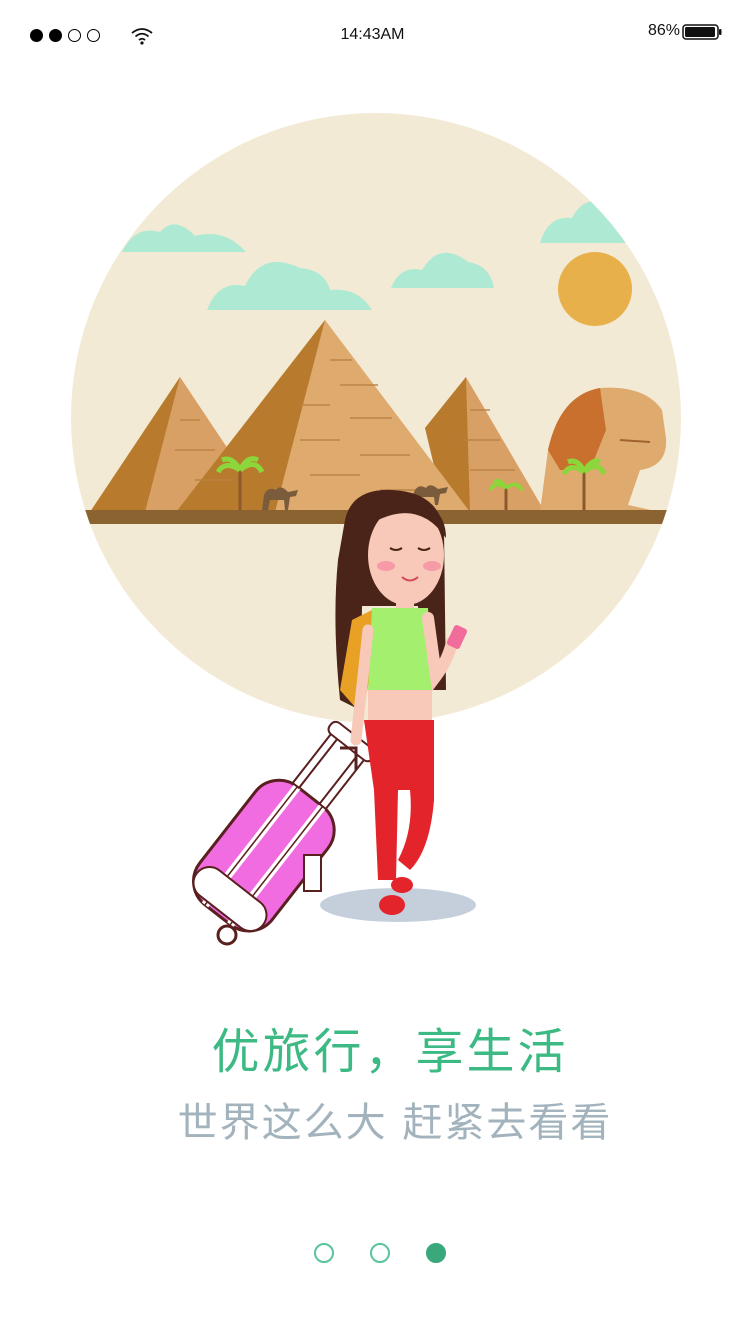 This screenshot has width=750, height=1334. Describe the element at coordinates (595, 289) in the screenshot. I see `sun-icon` at that location.